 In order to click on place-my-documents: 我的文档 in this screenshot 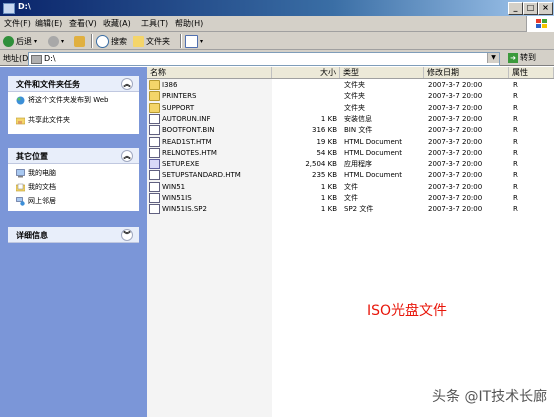, I will do `click(36, 187)`.